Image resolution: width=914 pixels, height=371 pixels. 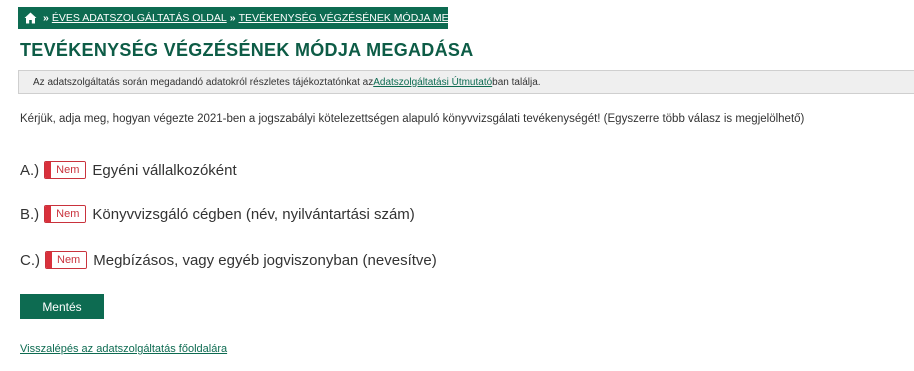 What do you see at coordinates (164, 170) in the screenshot?
I see `option-label: Egyéni vállalkozóként` at bounding box center [164, 170].